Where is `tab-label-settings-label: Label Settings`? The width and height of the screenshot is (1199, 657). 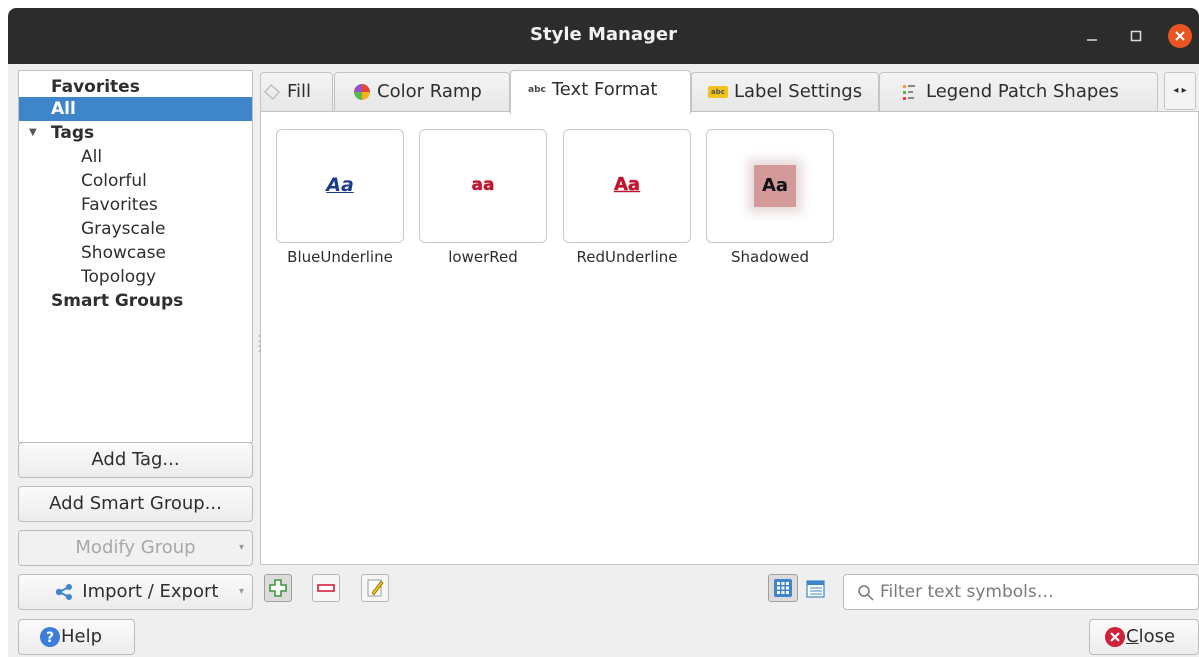 tab-label-settings-label: Label Settings is located at coordinates (798, 91).